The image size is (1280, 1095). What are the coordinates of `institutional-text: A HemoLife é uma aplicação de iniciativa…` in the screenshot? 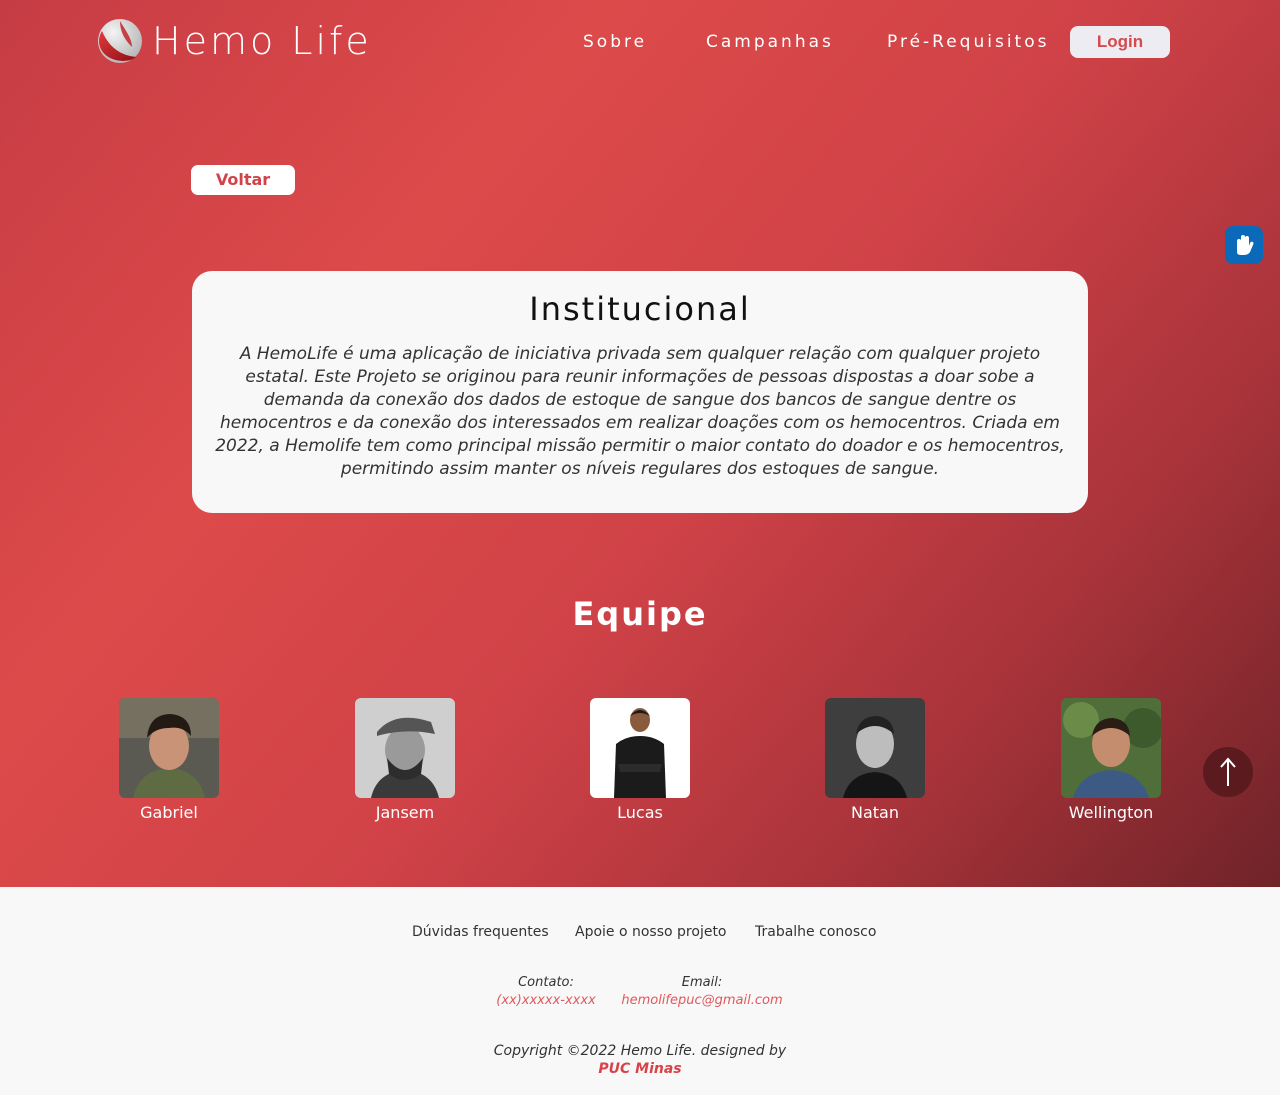 It's located at (640, 411).